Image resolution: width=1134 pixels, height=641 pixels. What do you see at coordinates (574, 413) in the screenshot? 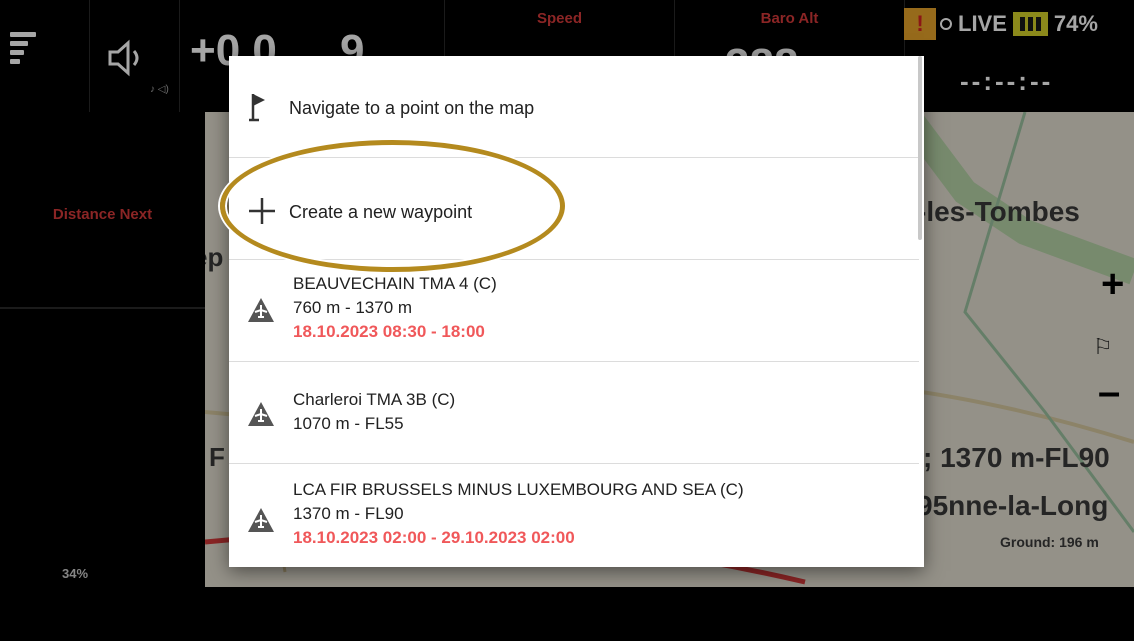
I see `airspace-item: Charleroi TMA 3B (C) 1070 m - FL55` at bounding box center [574, 413].